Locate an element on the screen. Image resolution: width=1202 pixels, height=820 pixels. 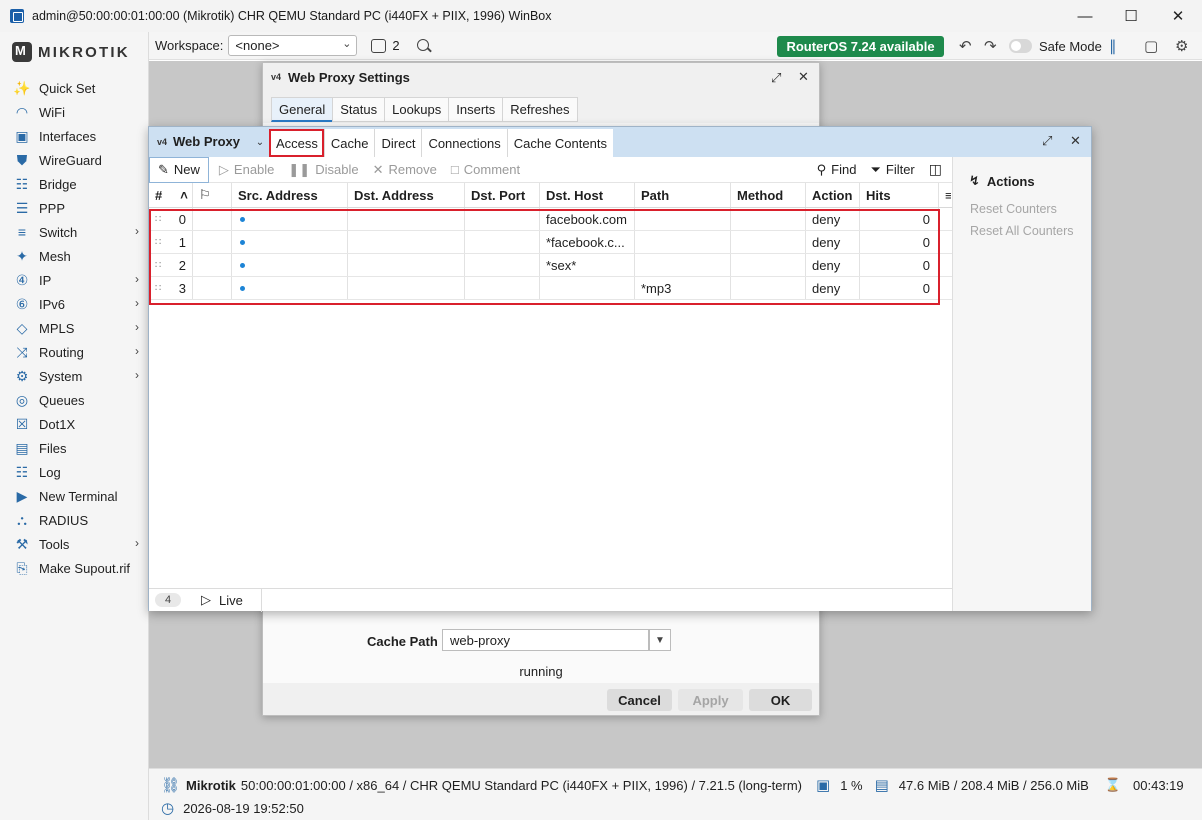
sidebar-item-ipv6: ⑥ IPv6 › is located at coordinates (74, 304).